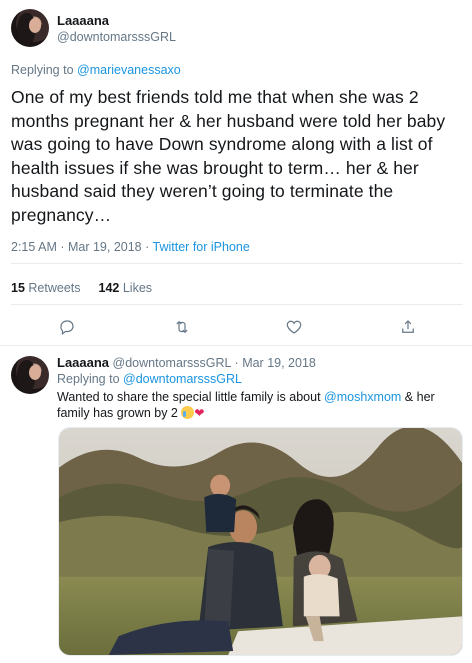  Describe the element at coordinates (129, 70) in the screenshot. I see `replying-to-link: @marievanessaxo` at that location.